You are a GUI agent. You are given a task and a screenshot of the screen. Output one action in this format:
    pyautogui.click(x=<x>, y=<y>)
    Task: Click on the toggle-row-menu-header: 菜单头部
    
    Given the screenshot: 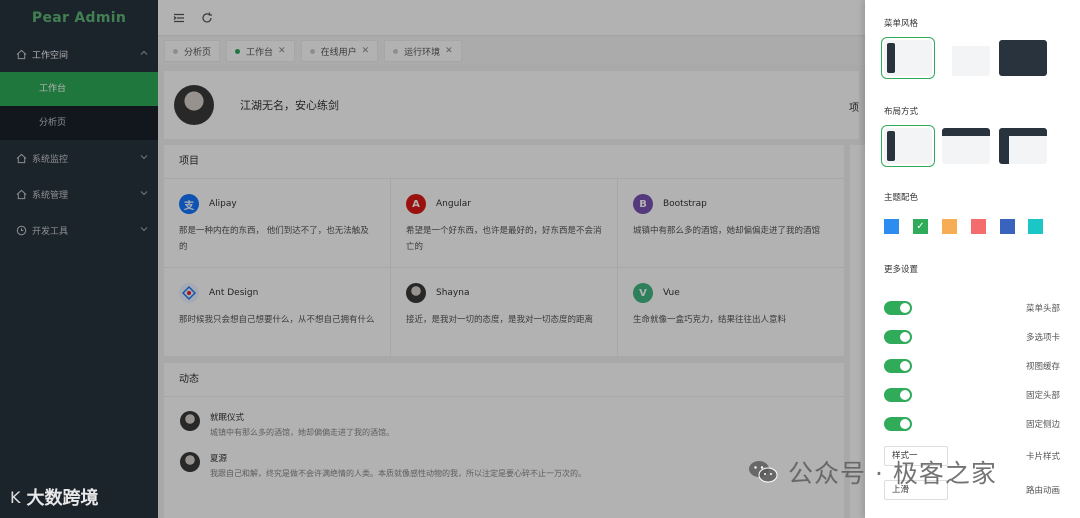 What is the action you would take?
    pyautogui.click(x=972, y=308)
    